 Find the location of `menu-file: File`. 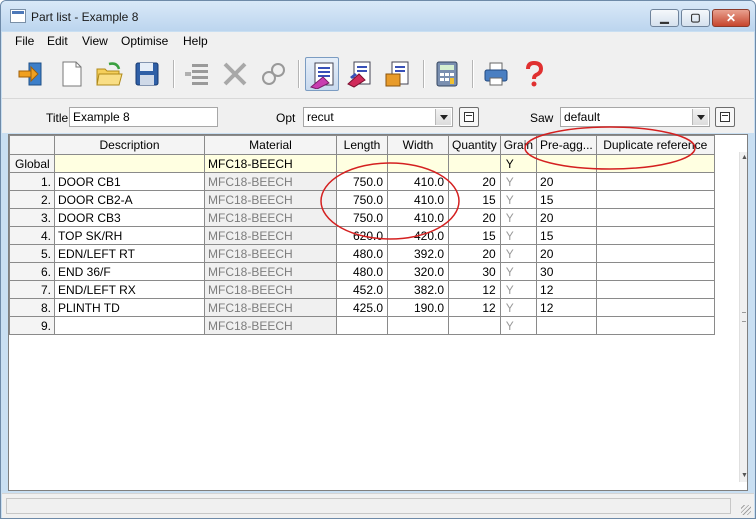

menu-file: File is located at coordinates (24, 41).